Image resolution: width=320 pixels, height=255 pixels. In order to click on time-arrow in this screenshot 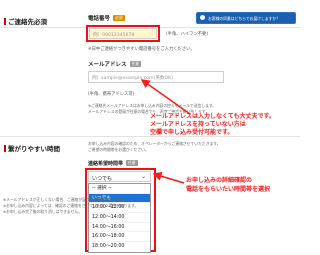, I will do `click(168, 177)`.